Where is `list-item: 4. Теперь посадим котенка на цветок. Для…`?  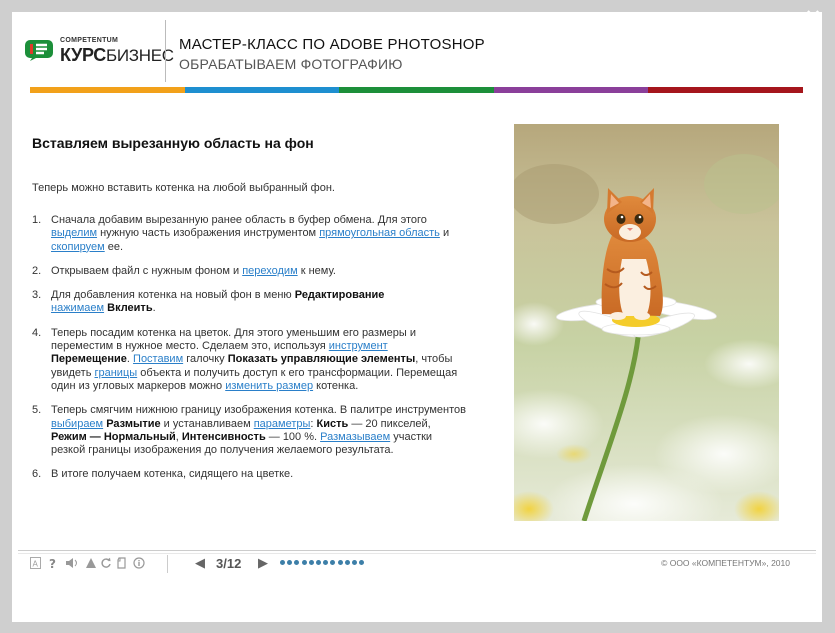
list-item: 4. Теперь посадим котенка на цветок. Для… is located at coordinates (245, 359).